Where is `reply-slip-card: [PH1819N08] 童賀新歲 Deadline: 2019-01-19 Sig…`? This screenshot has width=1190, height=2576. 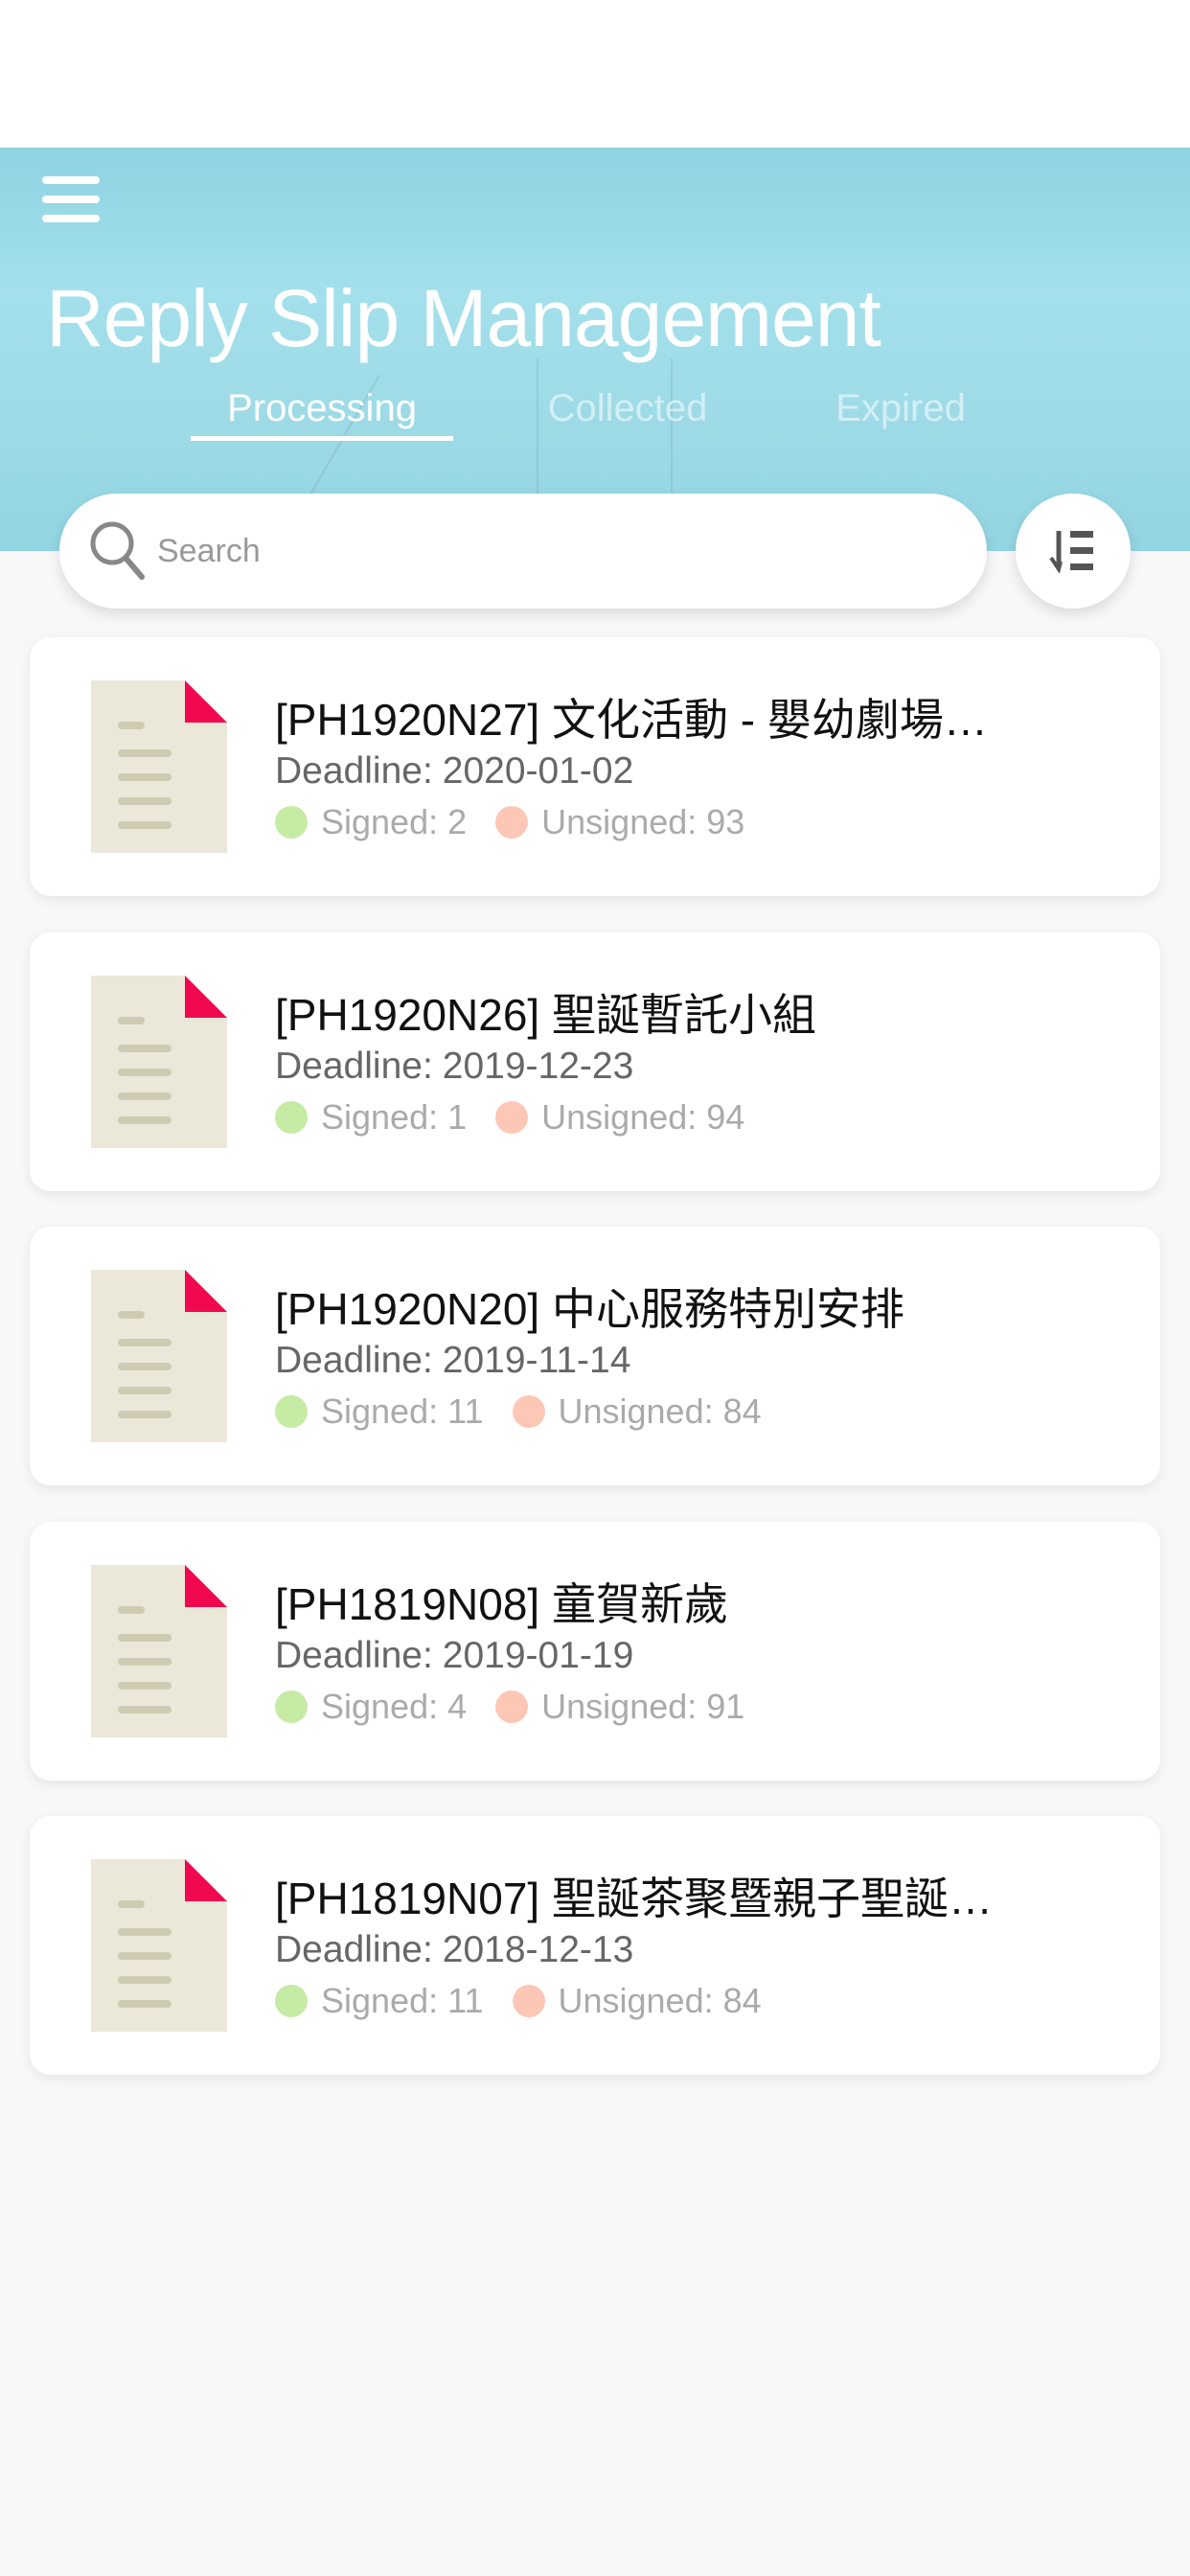
reply-slip-card: [PH1819N08] 童賀新歲 Deadline: 2019-01-19 Sig… is located at coordinates (595, 1651).